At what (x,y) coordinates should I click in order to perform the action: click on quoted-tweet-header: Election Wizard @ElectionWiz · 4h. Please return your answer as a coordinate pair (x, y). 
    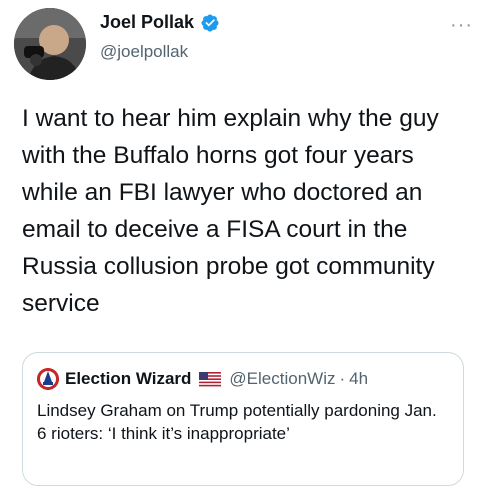
    Looking at the image, I should click on (202, 379).